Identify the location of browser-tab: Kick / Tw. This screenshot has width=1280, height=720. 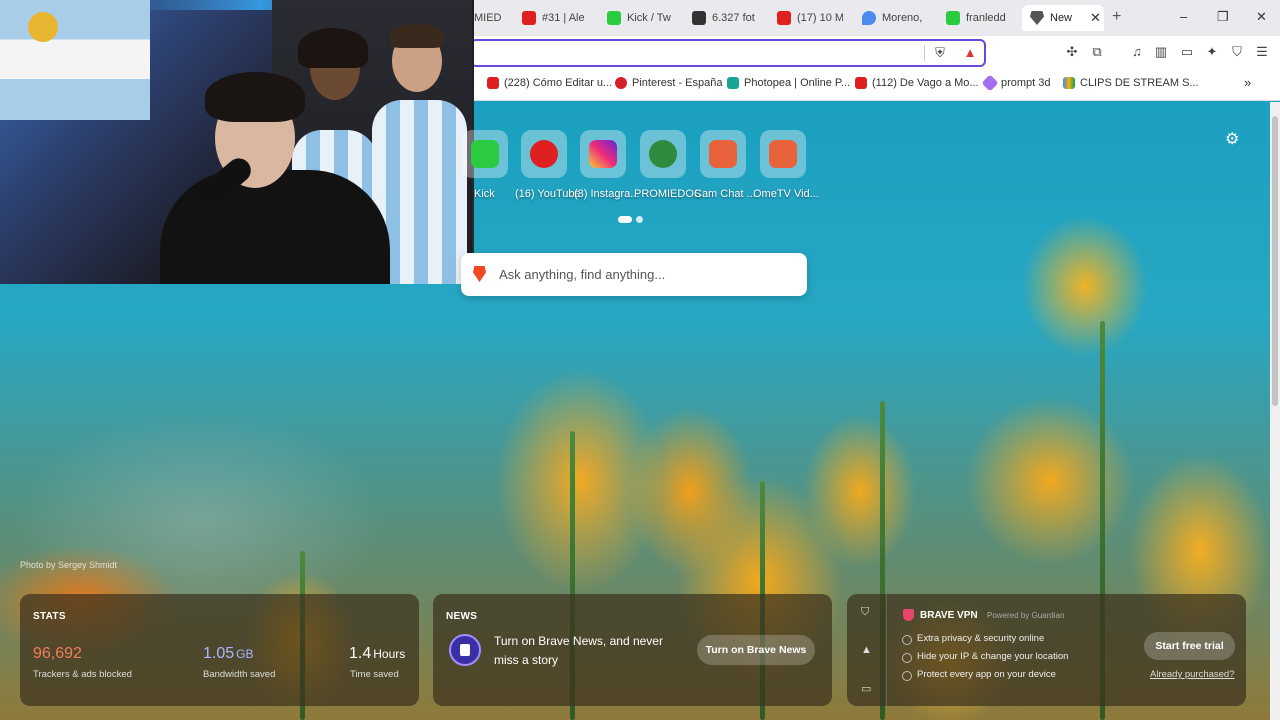
(639, 18).